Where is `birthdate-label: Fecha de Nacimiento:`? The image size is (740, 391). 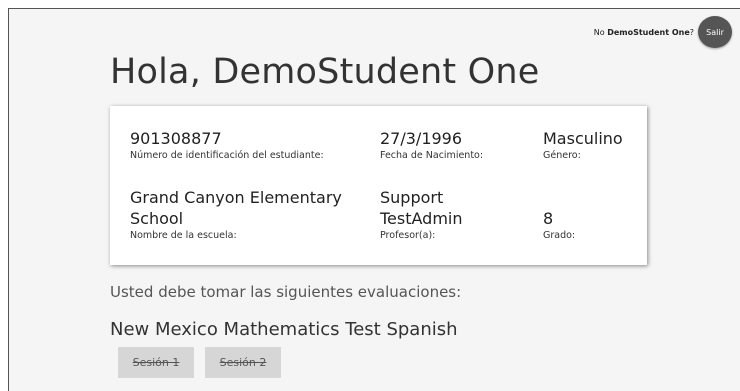
birthdate-label: Fecha de Nacimiento: is located at coordinates (432, 155).